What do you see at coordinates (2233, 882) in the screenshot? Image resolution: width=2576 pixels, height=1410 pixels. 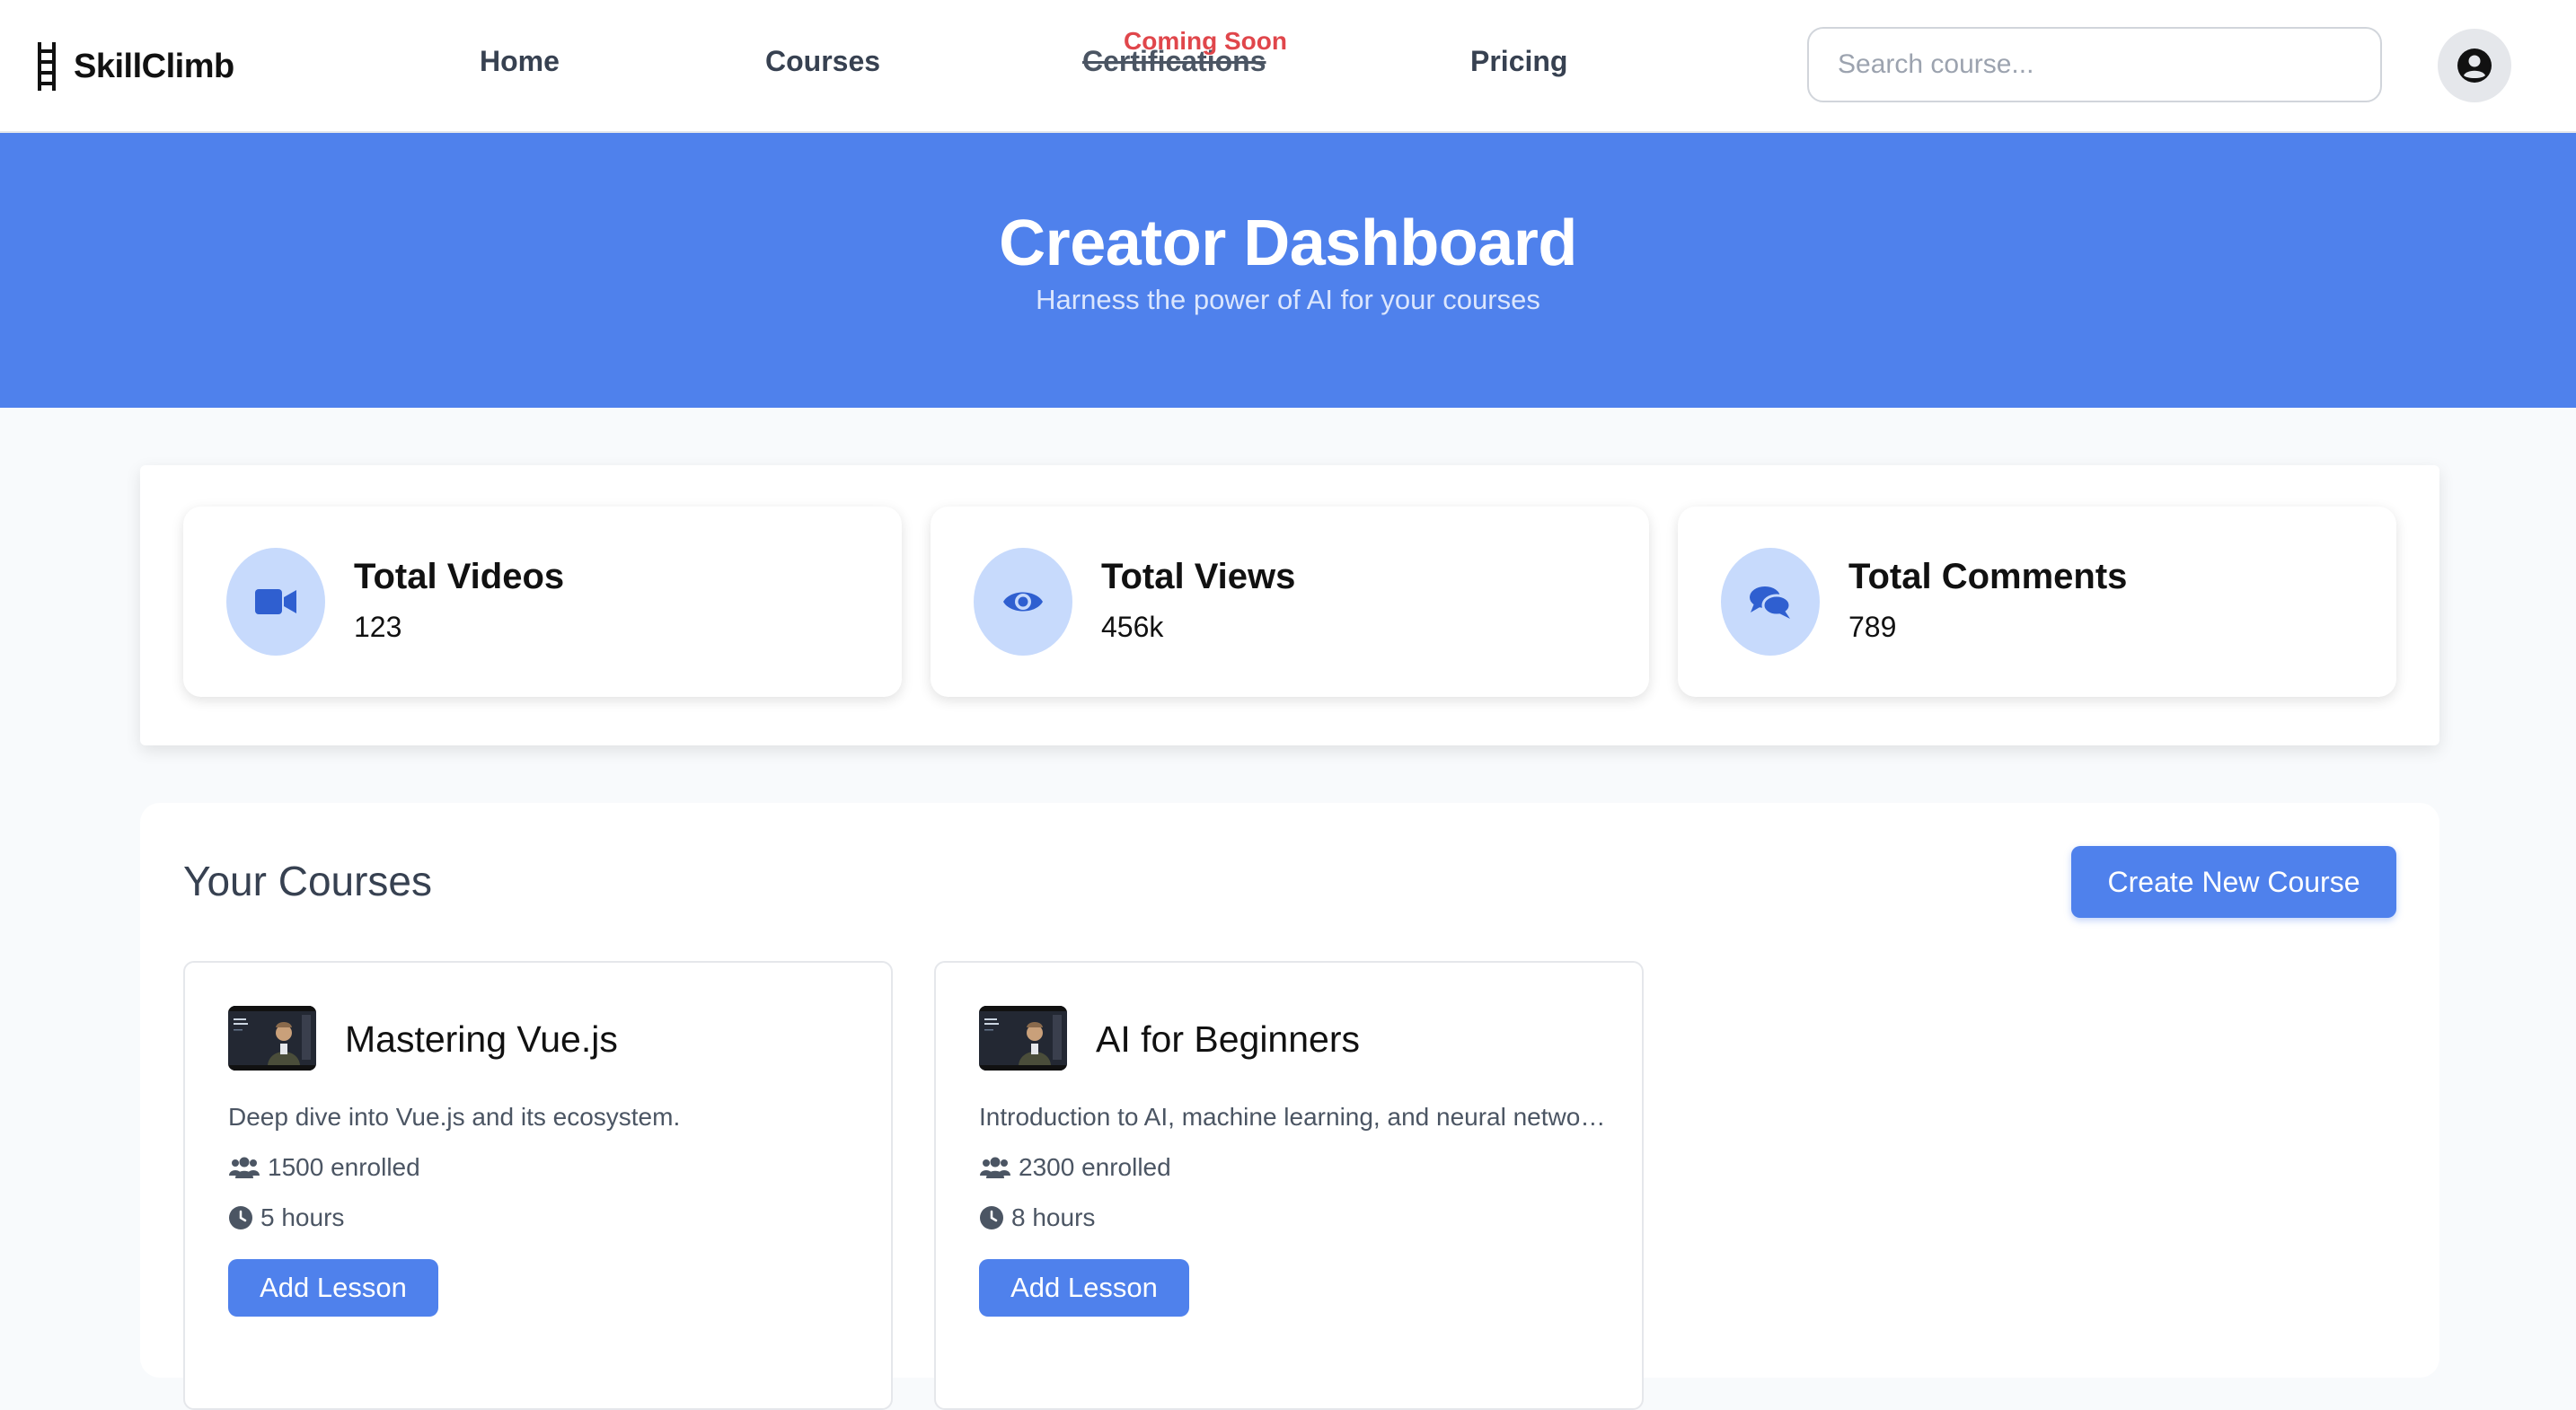 I see `create-course-button: Create New Course` at bounding box center [2233, 882].